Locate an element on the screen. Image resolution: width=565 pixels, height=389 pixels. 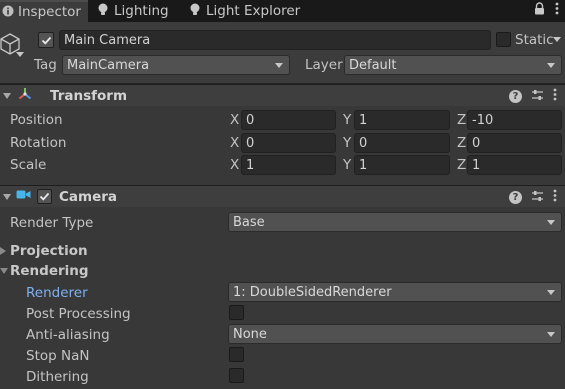
tag-value: MainCamera is located at coordinates (108, 65).